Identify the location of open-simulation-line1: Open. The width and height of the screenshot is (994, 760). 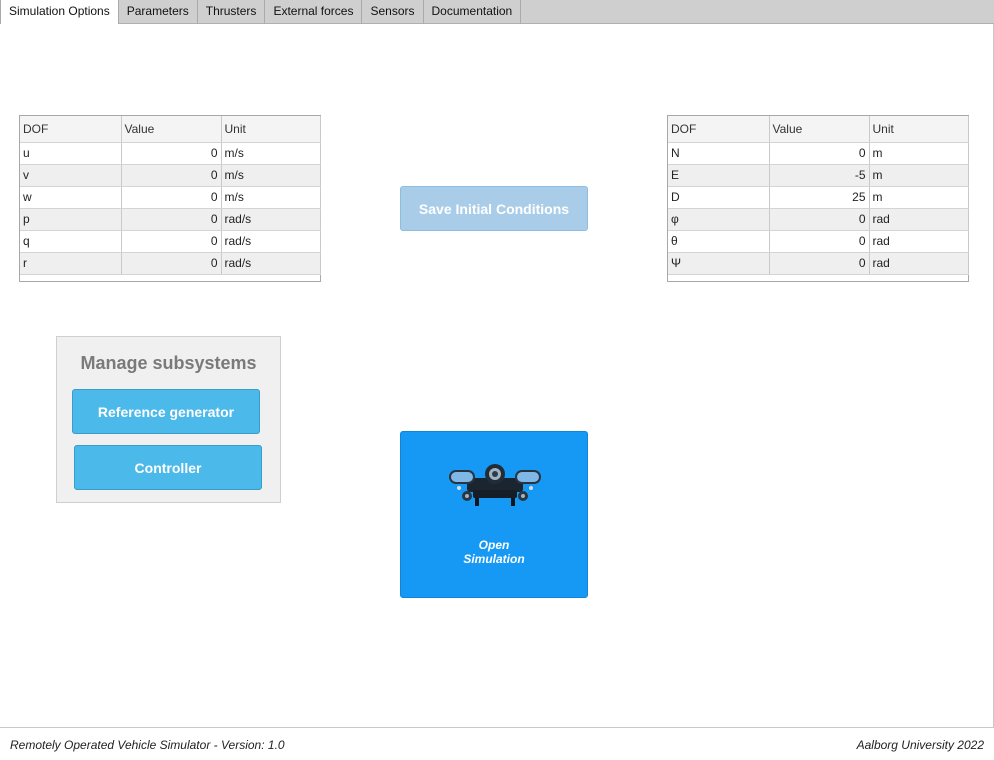
(494, 545).